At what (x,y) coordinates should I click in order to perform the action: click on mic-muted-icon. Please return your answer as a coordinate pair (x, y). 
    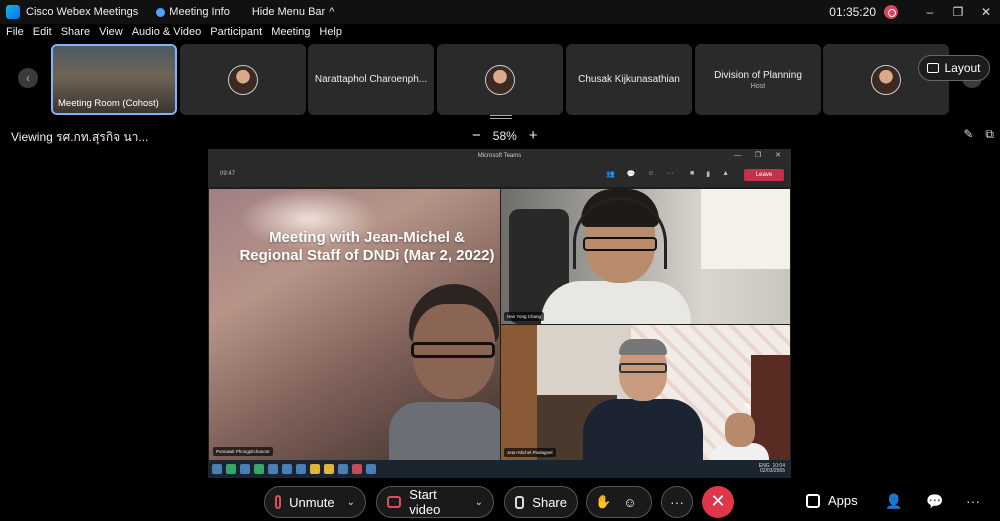
    Looking at the image, I should click on (278, 502).